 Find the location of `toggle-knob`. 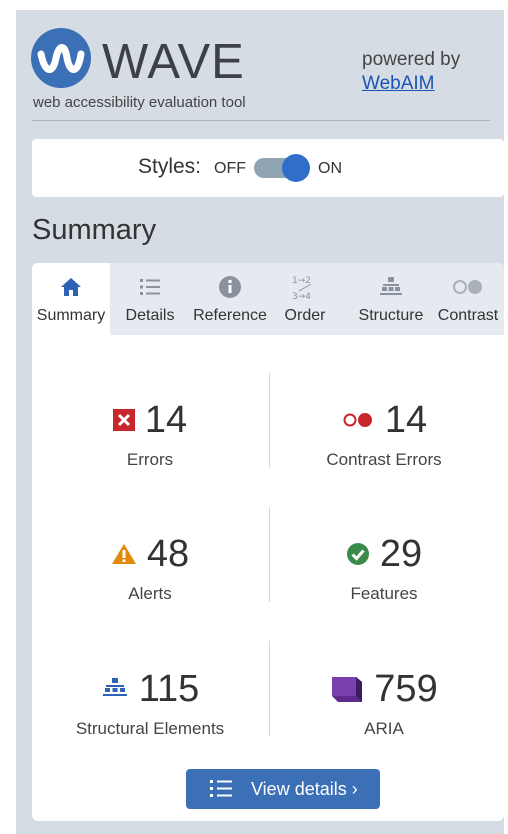

toggle-knob is located at coordinates (296, 168).